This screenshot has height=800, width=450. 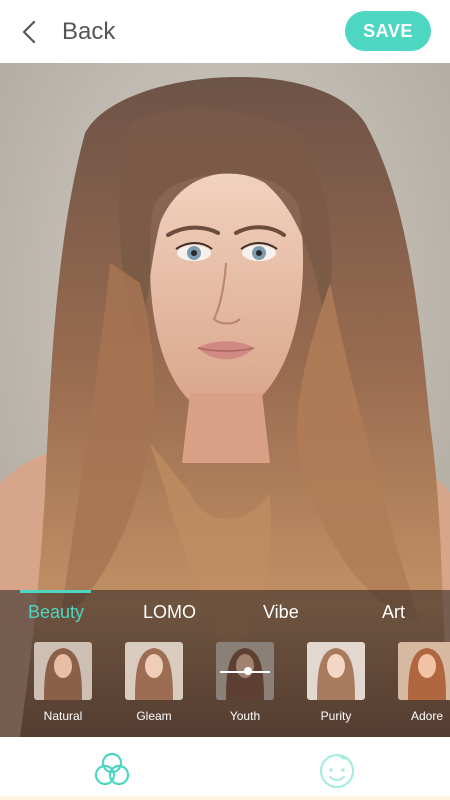 What do you see at coordinates (56, 612) in the screenshot?
I see `tab-beauty: Beauty` at bounding box center [56, 612].